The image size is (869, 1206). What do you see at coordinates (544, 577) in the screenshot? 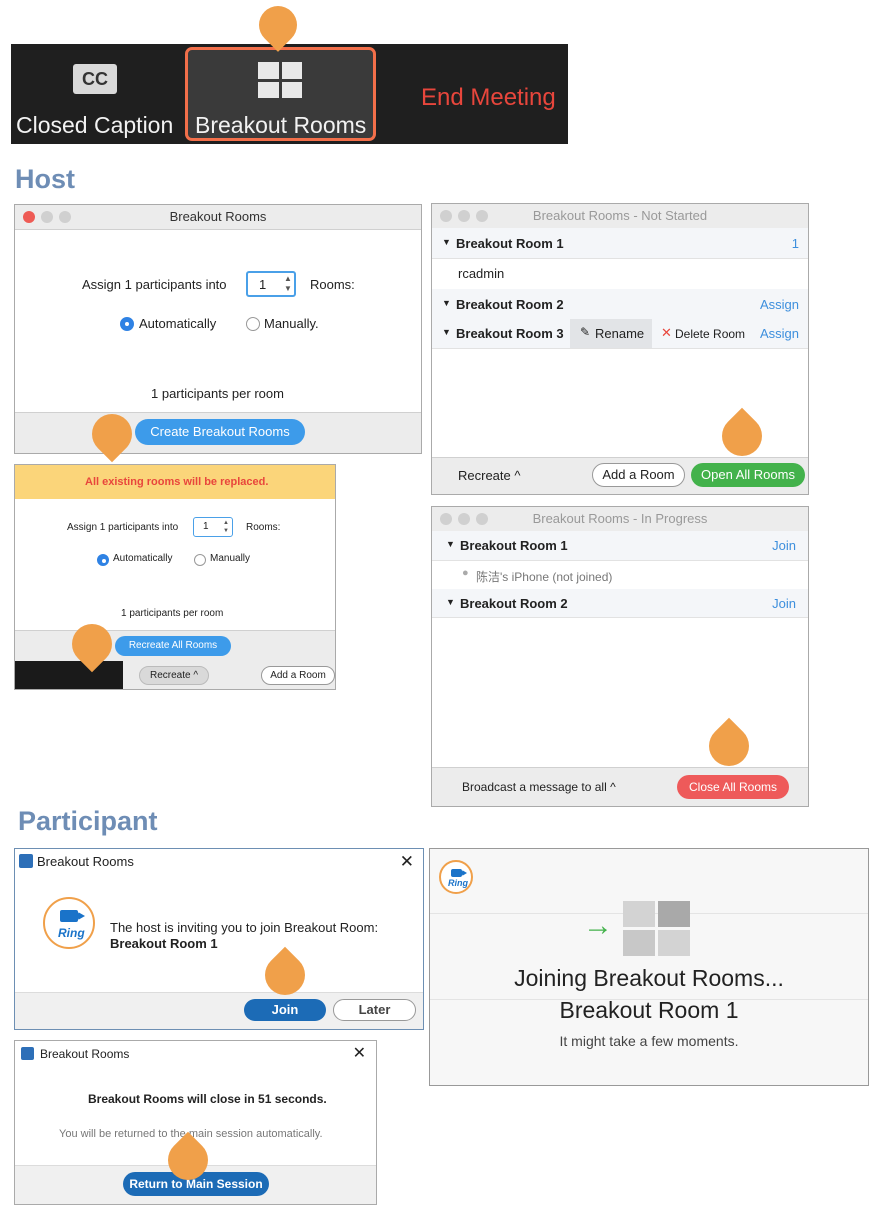
I see `member-name: 陈洁's iPhone (not joined)` at bounding box center [544, 577].